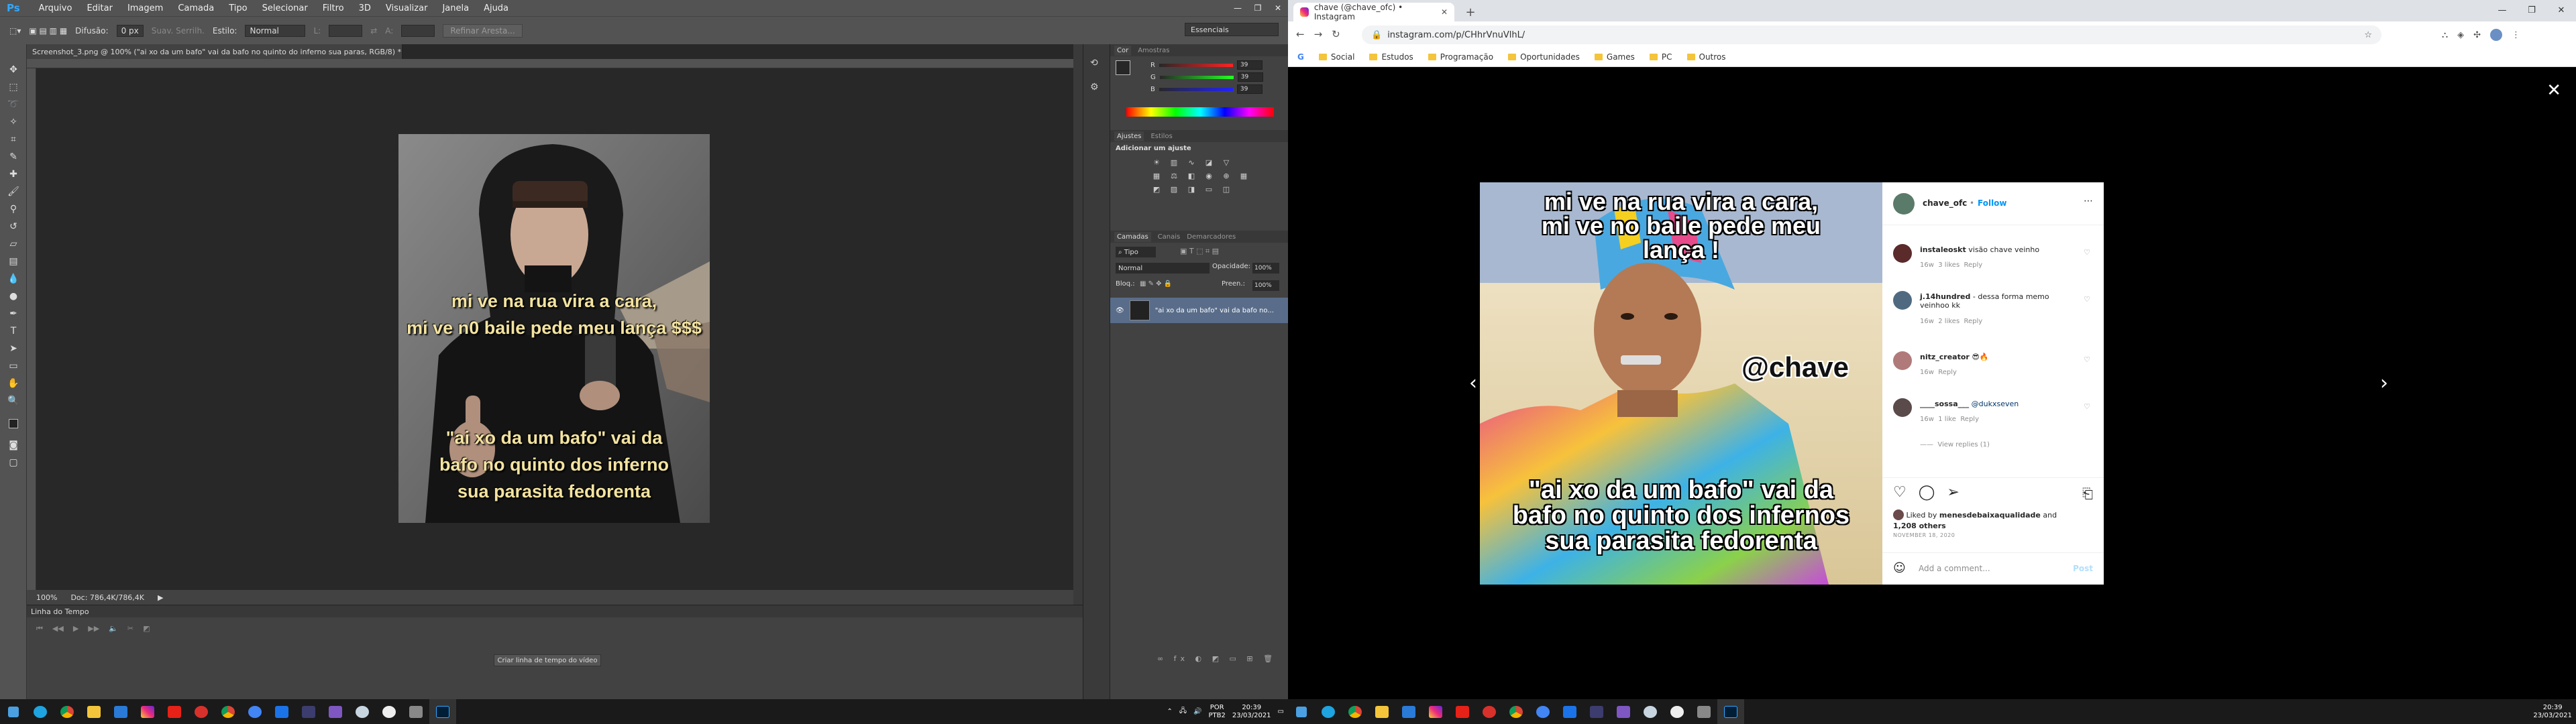  I want to click on lasso-icon: ➰, so click(13, 104).